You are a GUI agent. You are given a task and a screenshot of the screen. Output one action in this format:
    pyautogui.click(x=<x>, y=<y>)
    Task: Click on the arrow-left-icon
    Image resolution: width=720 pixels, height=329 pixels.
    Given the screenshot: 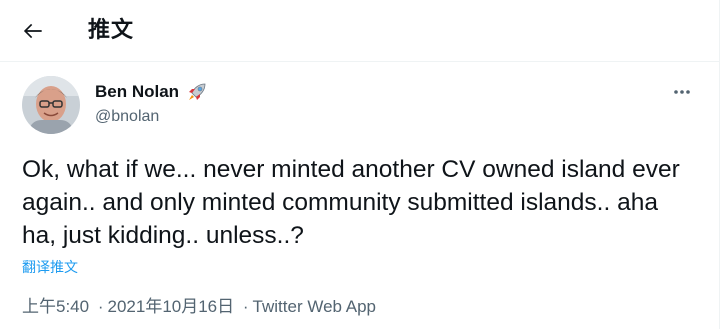 What is the action you would take?
    pyautogui.click(x=32, y=31)
    